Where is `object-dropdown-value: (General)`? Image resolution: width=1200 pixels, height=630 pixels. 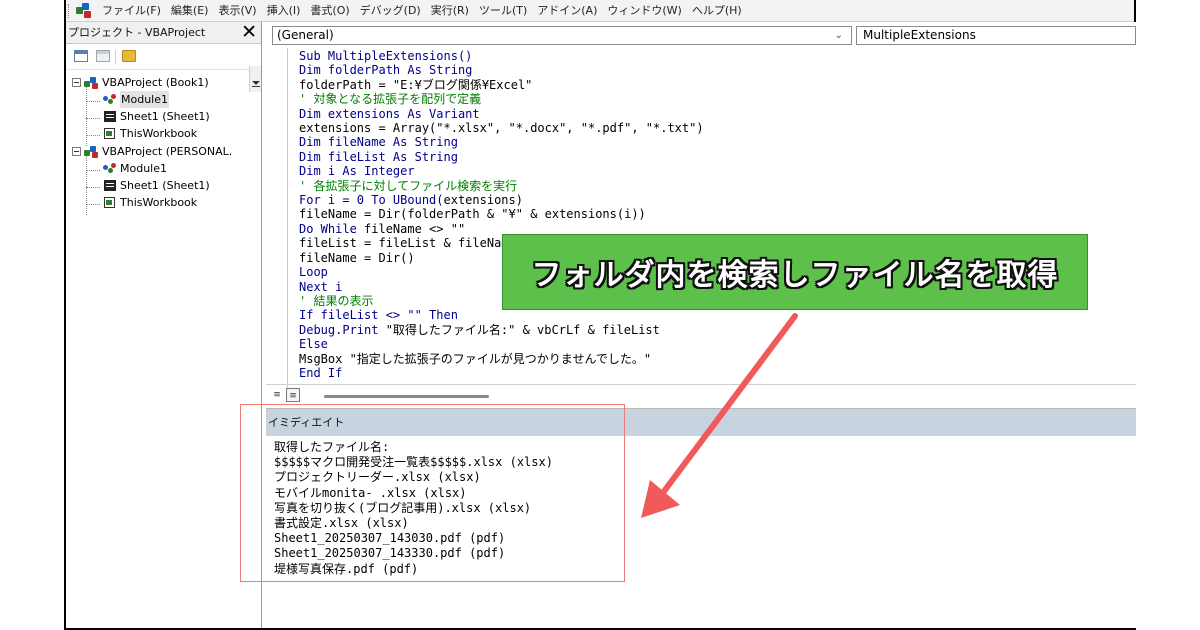 object-dropdown-value: (General) is located at coordinates (305, 35).